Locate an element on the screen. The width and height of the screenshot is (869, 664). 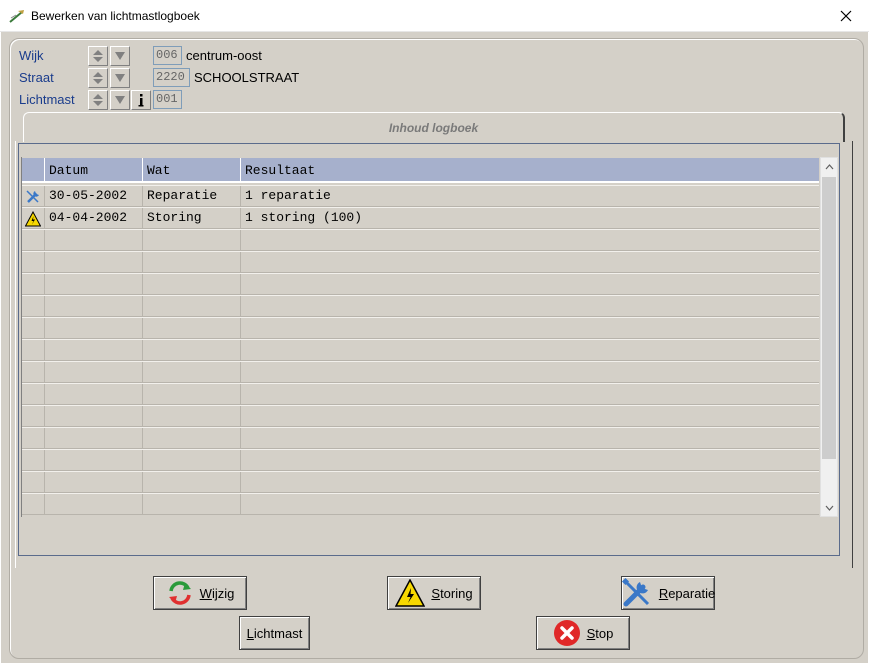
title-bar: Bewerken van lichtmastlogboek is located at coordinates (434, 16).